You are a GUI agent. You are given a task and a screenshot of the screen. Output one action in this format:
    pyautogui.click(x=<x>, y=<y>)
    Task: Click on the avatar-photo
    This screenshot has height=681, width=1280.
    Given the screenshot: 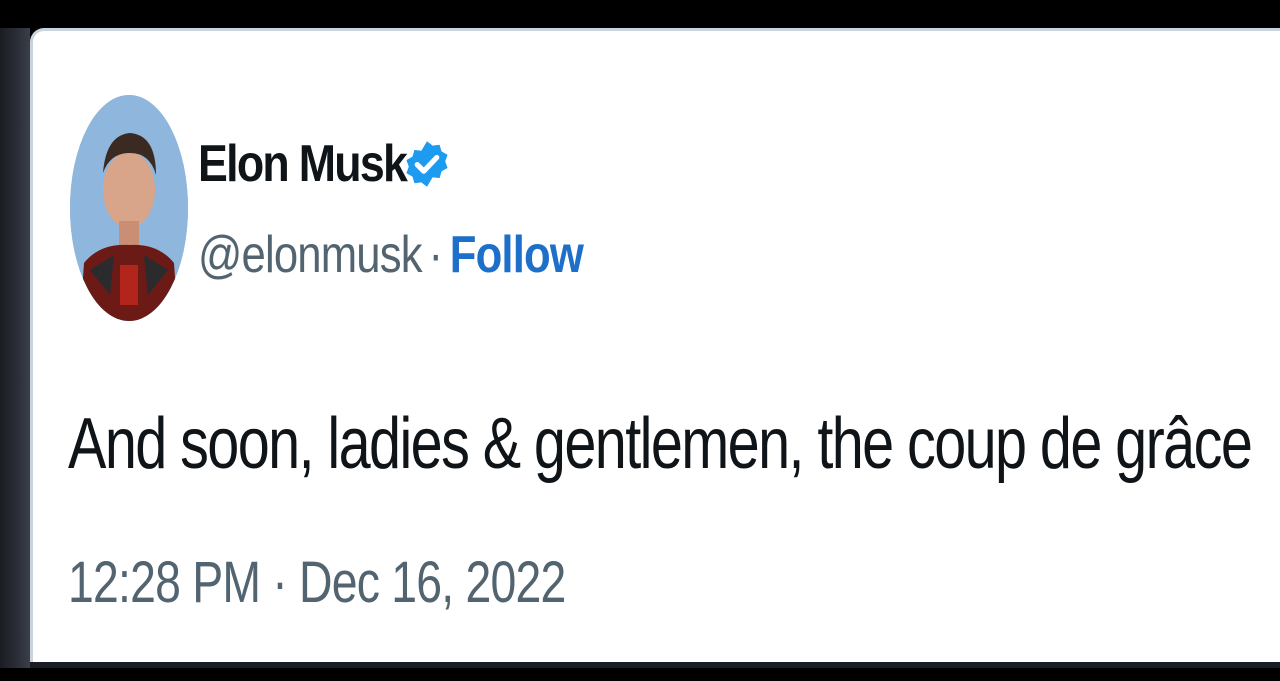 What is the action you would take?
    pyautogui.click(x=129, y=208)
    